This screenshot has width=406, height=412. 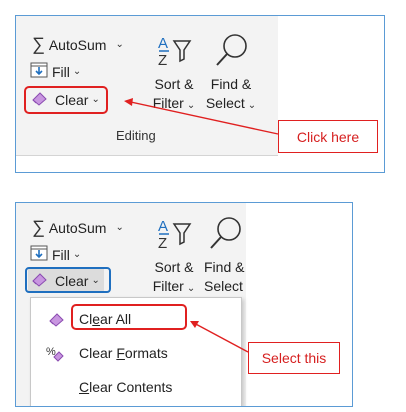 I want to click on clear-all-highlight, so click(x=129, y=317).